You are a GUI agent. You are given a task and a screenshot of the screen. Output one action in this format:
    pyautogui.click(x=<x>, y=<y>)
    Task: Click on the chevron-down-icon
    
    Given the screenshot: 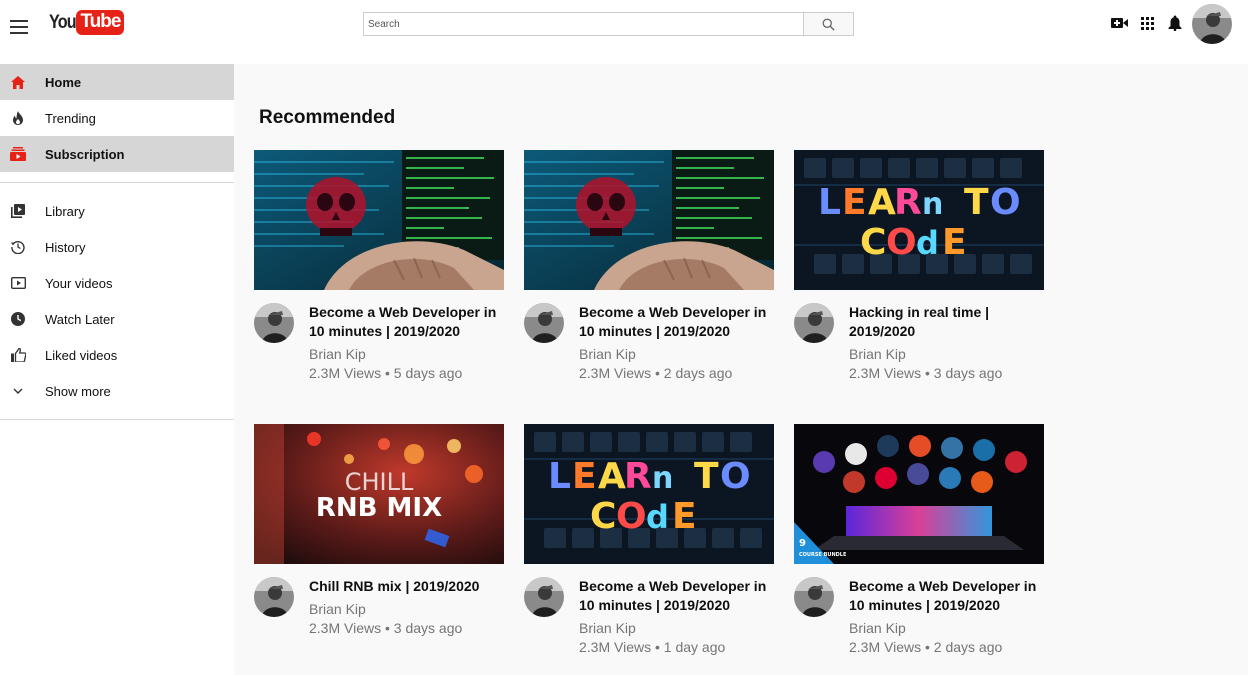 What is the action you would take?
    pyautogui.click(x=18, y=391)
    